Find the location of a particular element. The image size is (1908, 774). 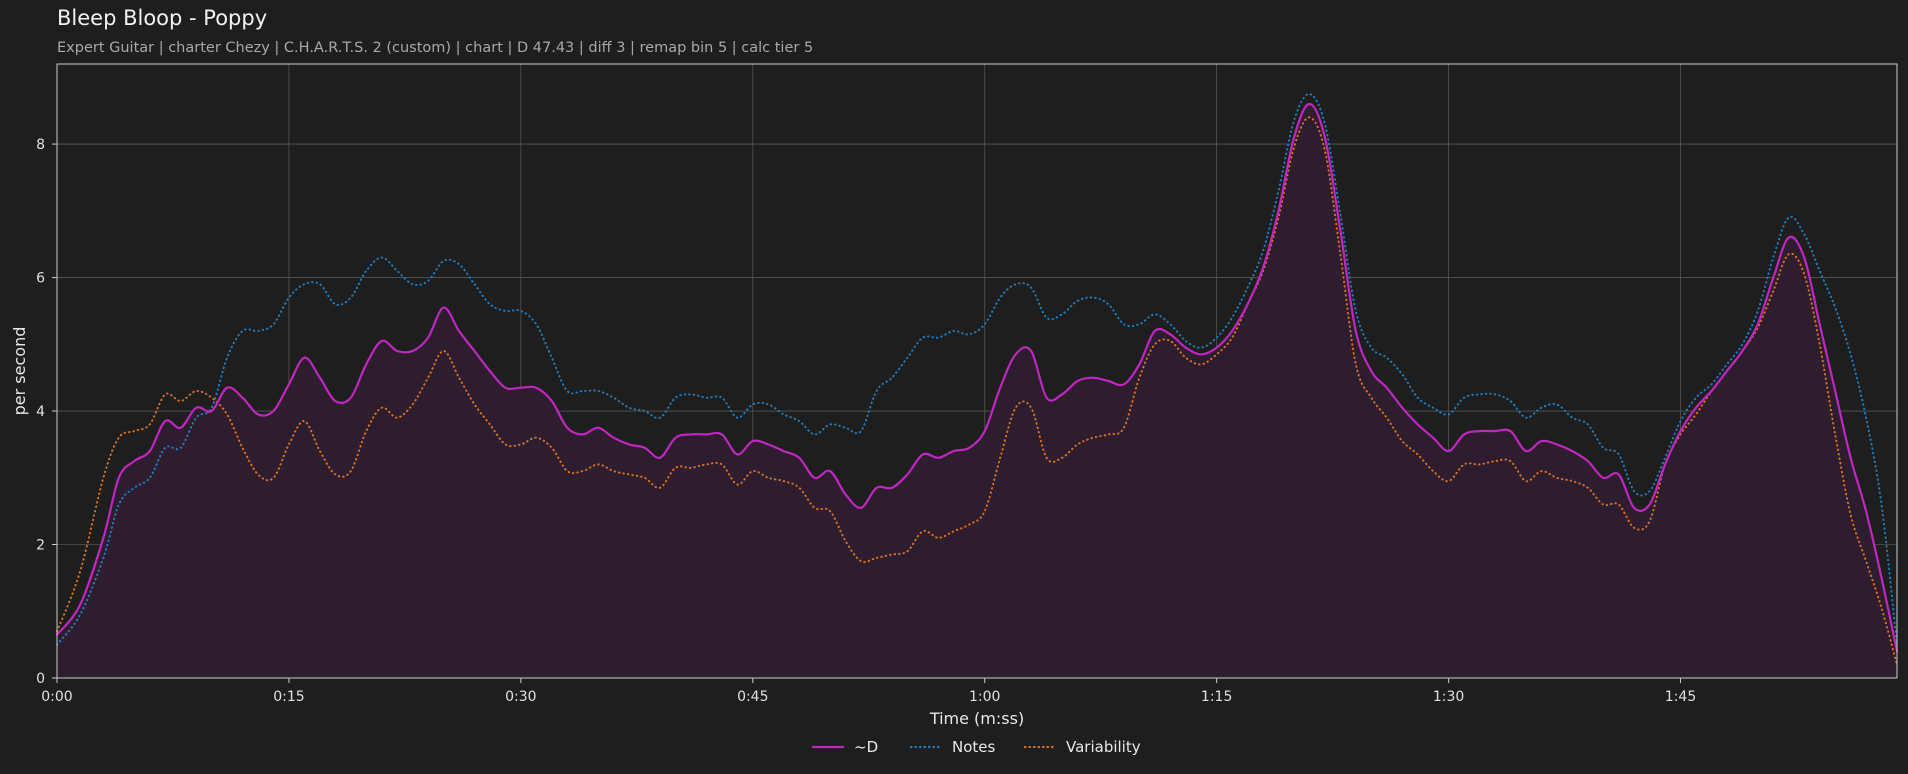

legend-label-notes: Notes is located at coordinates (974, 747).